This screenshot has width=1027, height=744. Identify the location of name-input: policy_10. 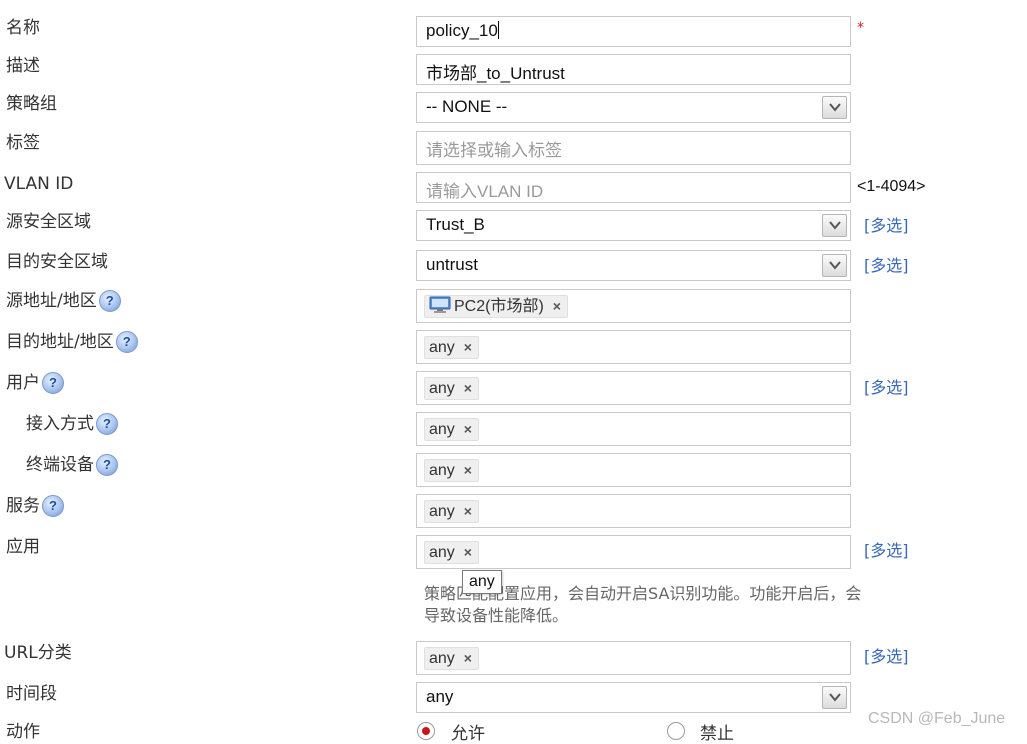
(633, 31).